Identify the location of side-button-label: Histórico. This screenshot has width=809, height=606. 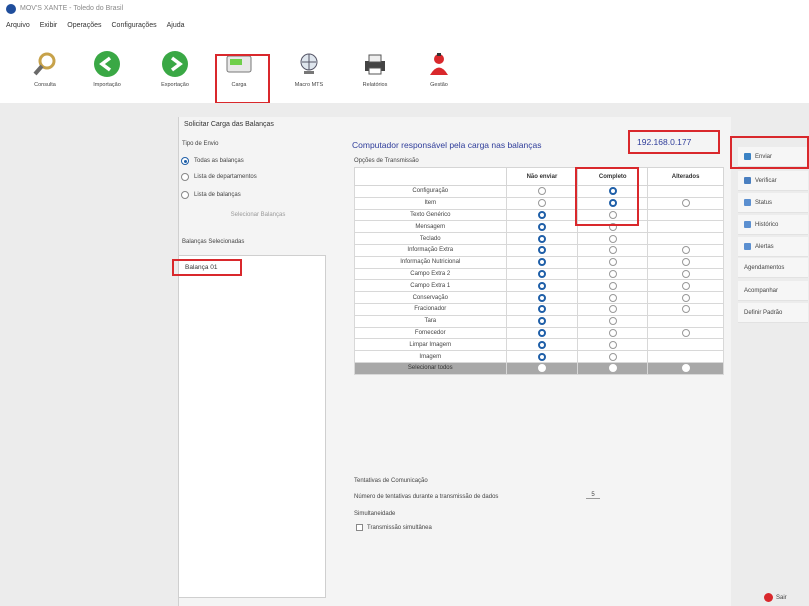
(767, 224).